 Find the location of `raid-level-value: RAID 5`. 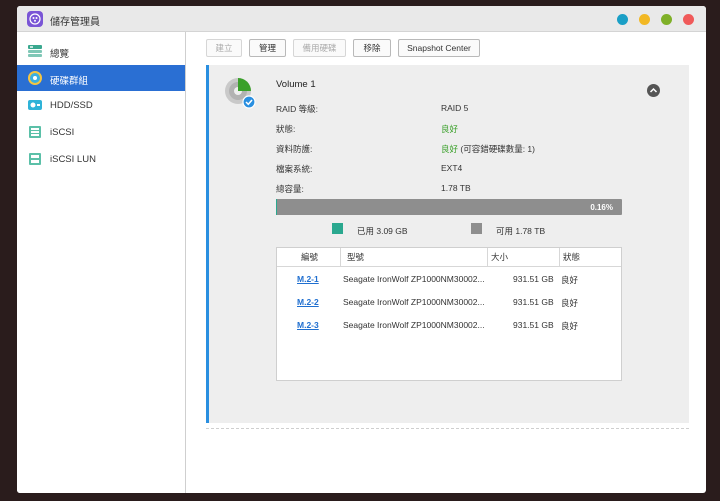

raid-level-value: RAID 5 is located at coordinates (455, 108).